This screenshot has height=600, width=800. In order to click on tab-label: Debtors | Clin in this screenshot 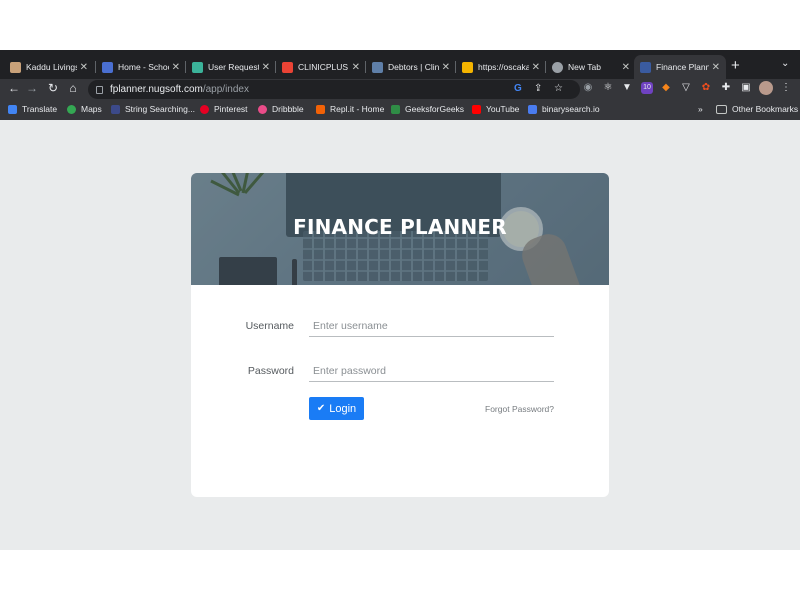, I will do `click(413, 67)`.